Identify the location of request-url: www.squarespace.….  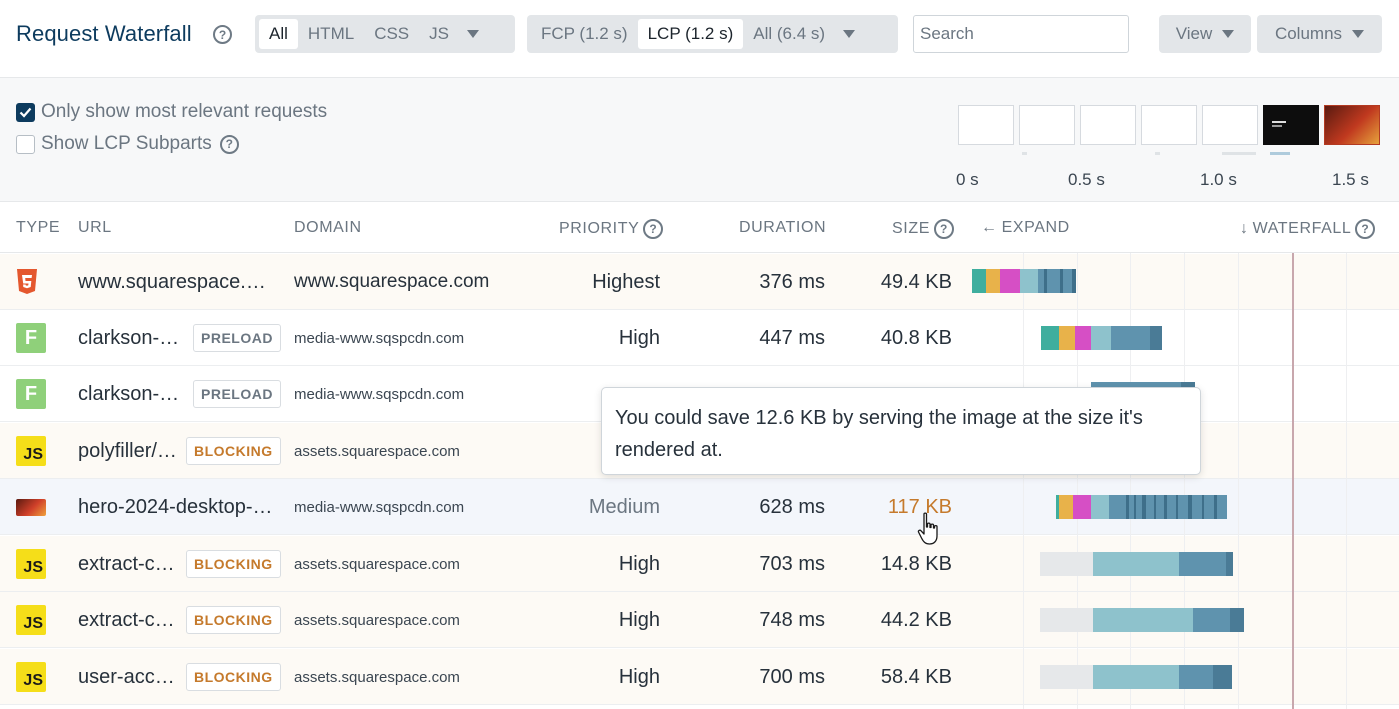
(172, 282).